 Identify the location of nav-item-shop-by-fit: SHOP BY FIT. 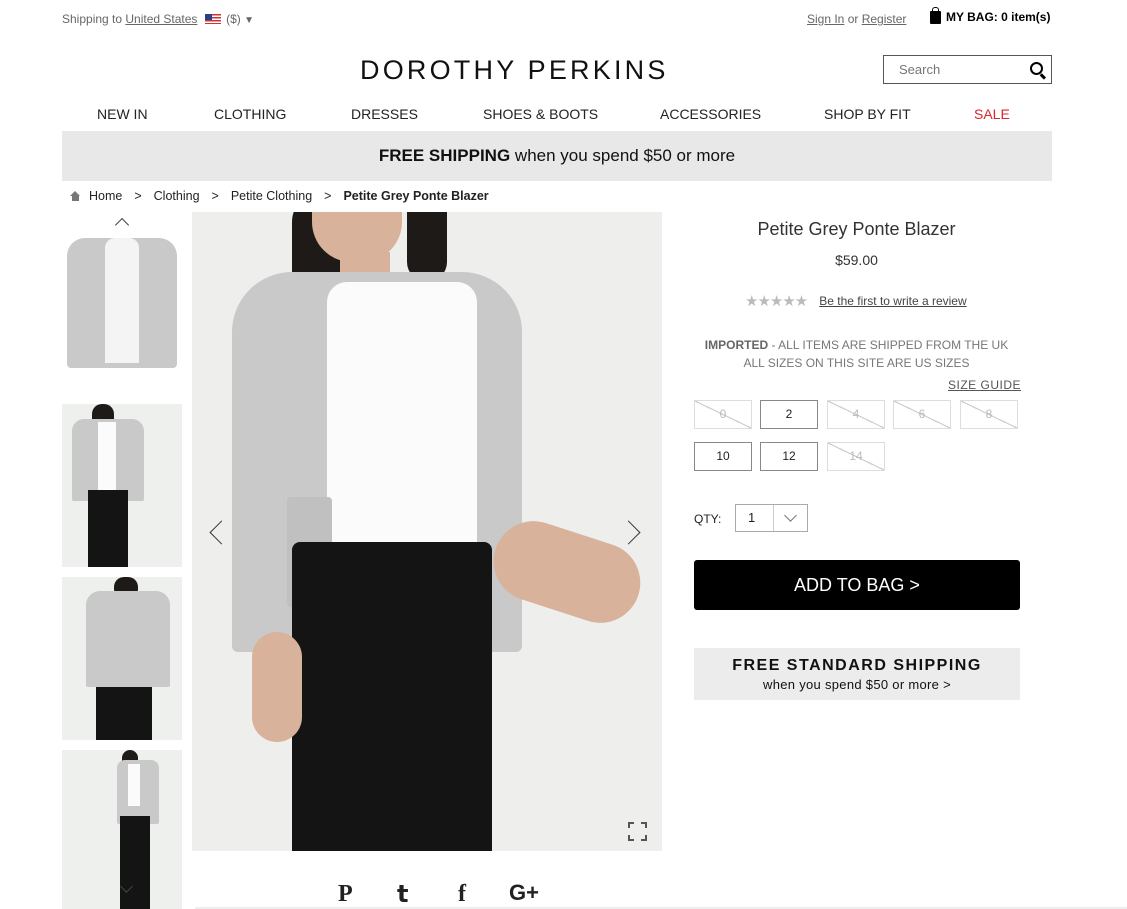
(867, 114).